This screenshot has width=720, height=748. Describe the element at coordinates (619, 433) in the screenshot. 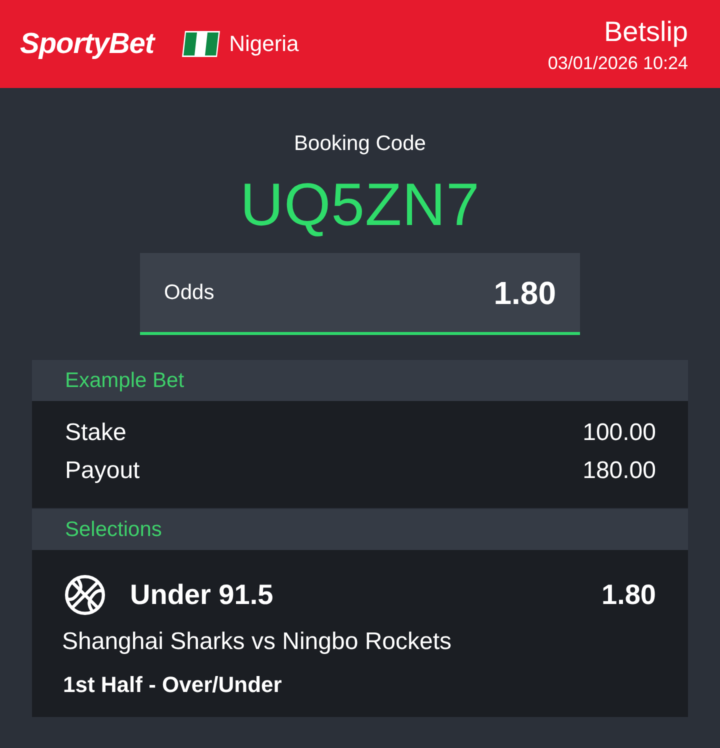

I see `bet-amount: 100.00` at that location.